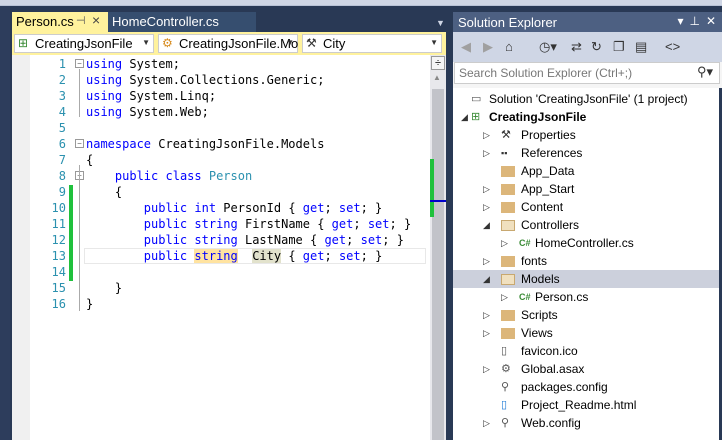 This screenshot has width=722, height=440. I want to click on tree-item: App_Data, so click(586, 171).